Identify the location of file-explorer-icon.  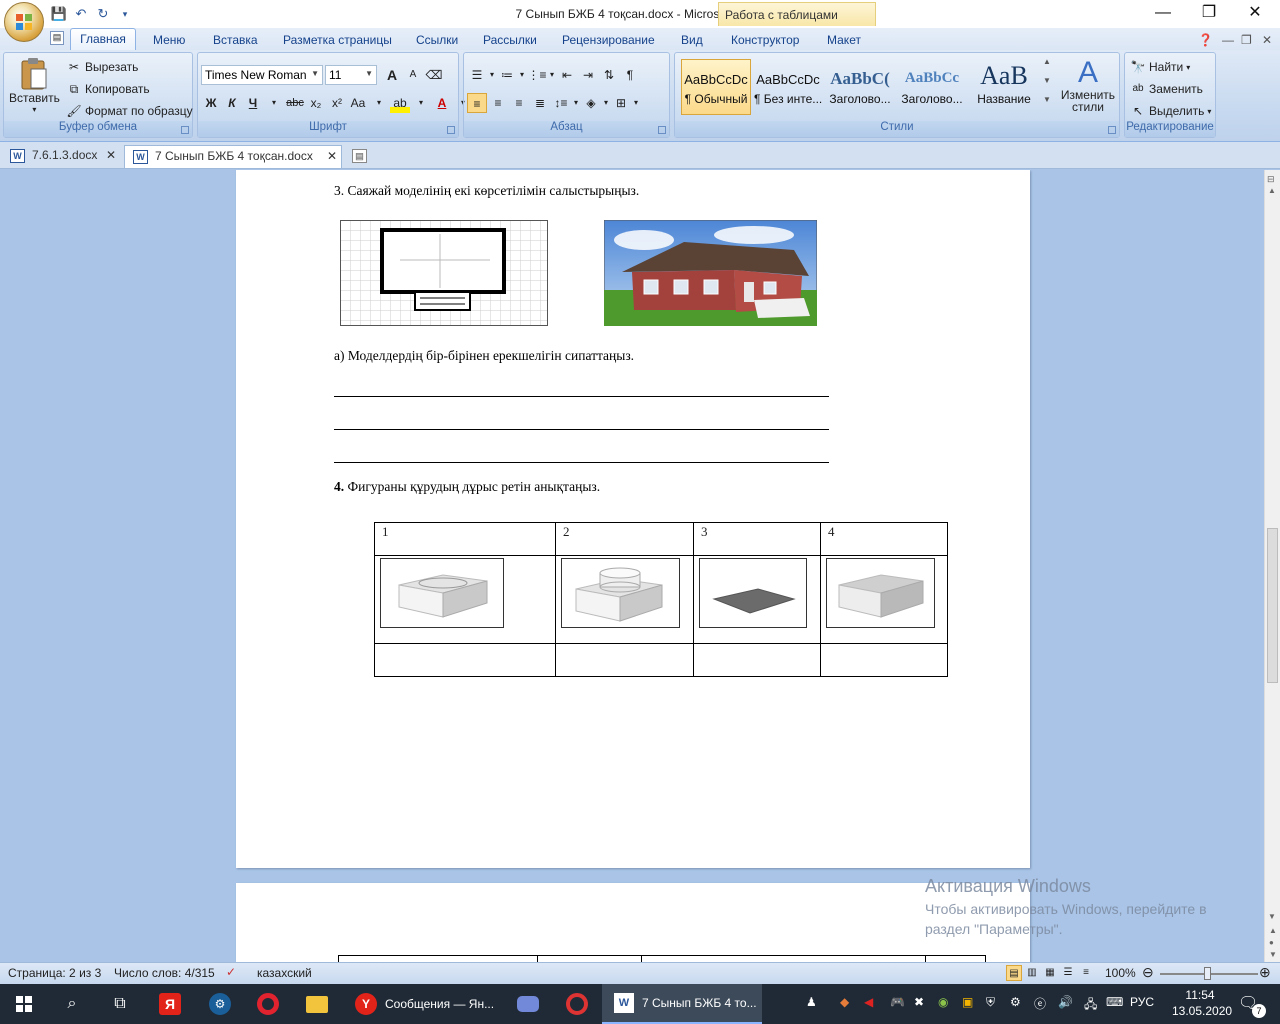
(317, 1004).